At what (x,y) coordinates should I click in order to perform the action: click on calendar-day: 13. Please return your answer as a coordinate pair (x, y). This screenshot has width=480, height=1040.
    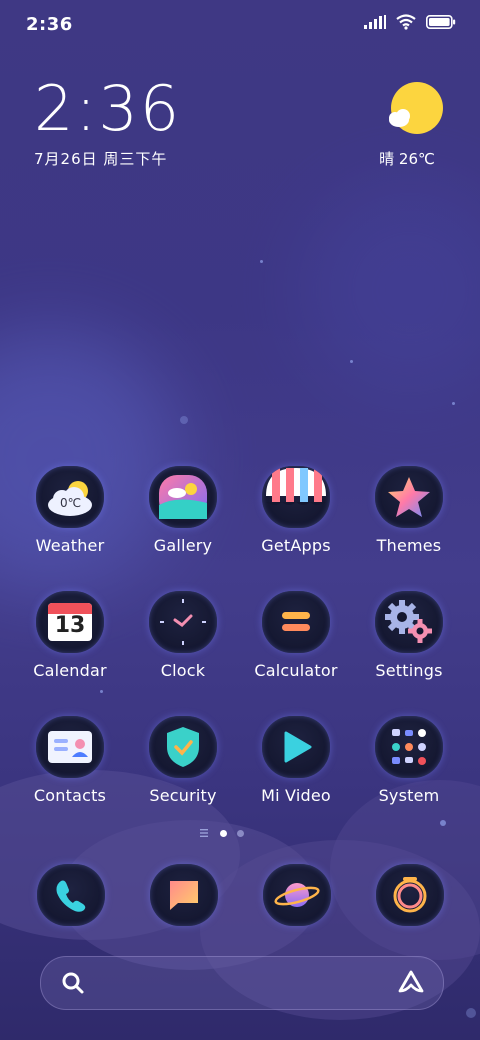
    Looking at the image, I should click on (70, 625).